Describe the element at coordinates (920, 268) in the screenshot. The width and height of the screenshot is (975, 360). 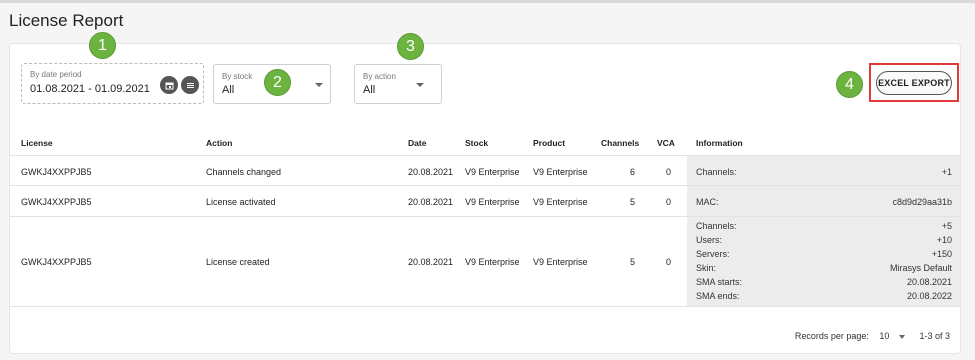
I see `info-value: Mirasys Default` at that location.